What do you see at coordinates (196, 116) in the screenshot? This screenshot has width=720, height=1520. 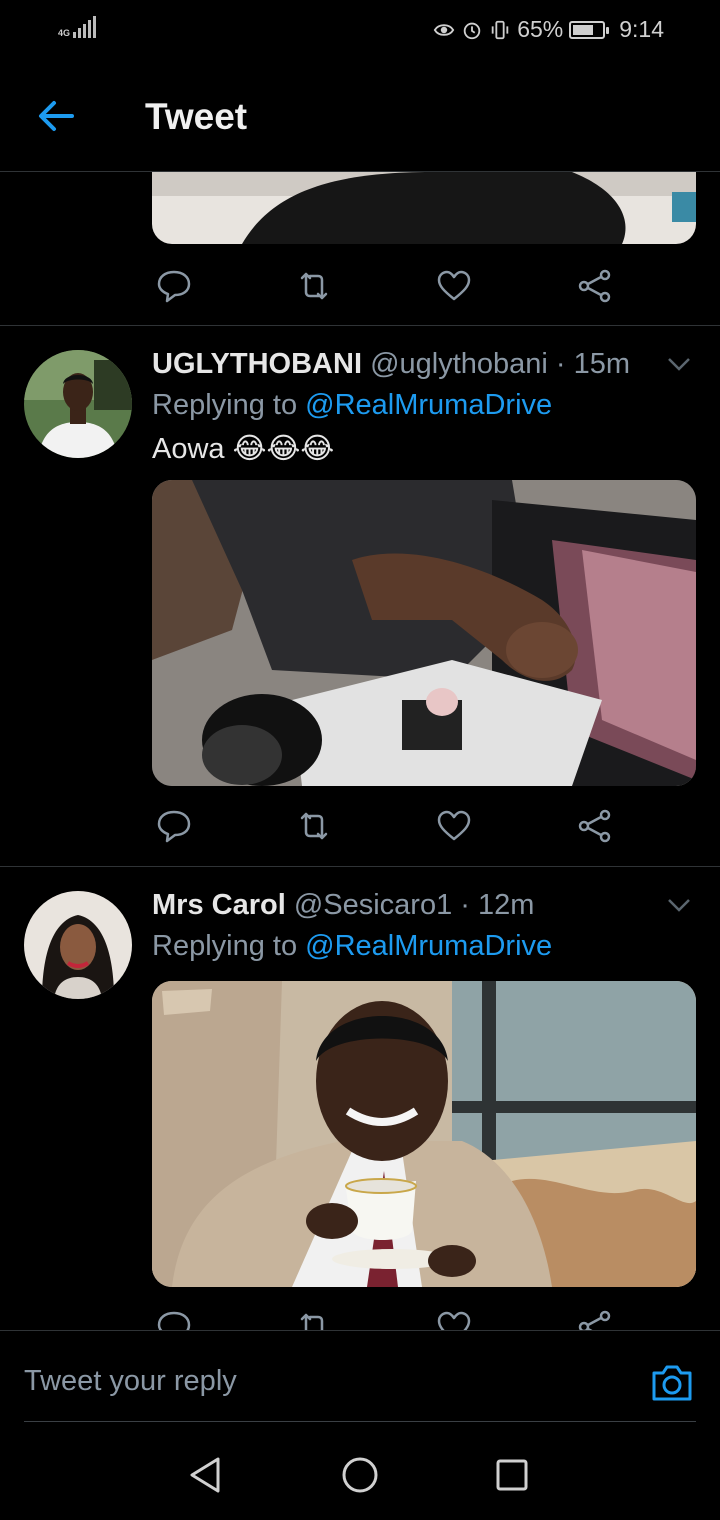 I see `page-title: Tweet` at bounding box center [196, 116].